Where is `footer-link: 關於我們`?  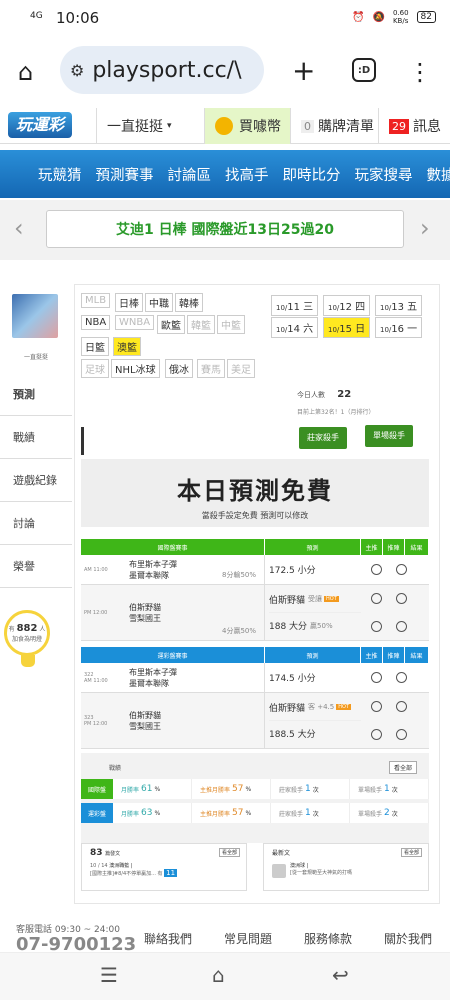 footer-link: 關於我們 is located at coordinates (408, 938).